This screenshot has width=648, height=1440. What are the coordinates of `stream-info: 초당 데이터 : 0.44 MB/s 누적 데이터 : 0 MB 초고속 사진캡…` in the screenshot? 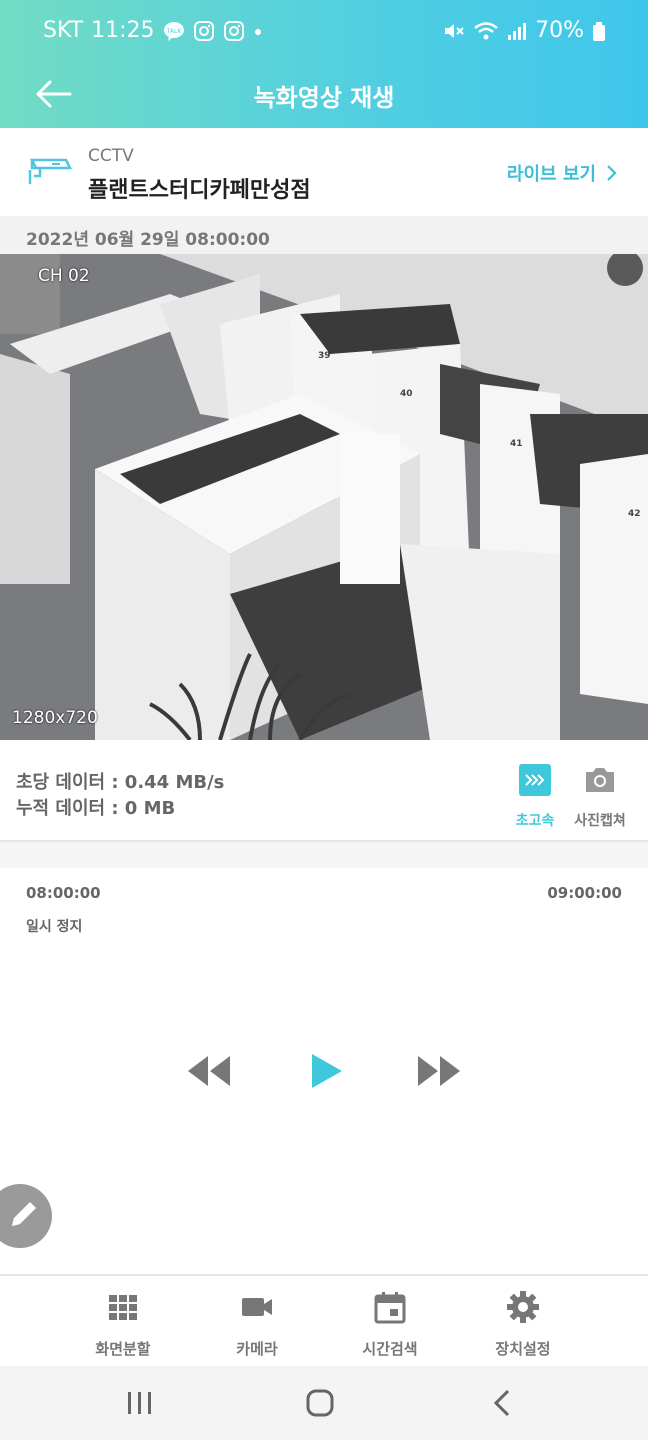 It's located at (324, 791).